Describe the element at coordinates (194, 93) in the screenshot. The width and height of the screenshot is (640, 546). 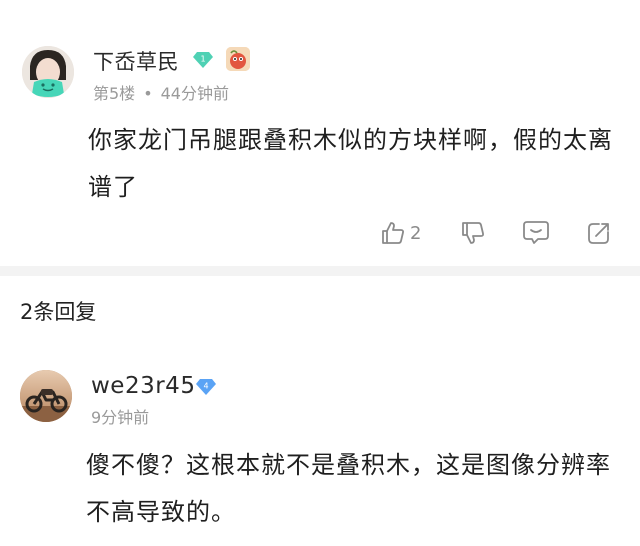
I see `comment-time: 44分钟前` at that location.